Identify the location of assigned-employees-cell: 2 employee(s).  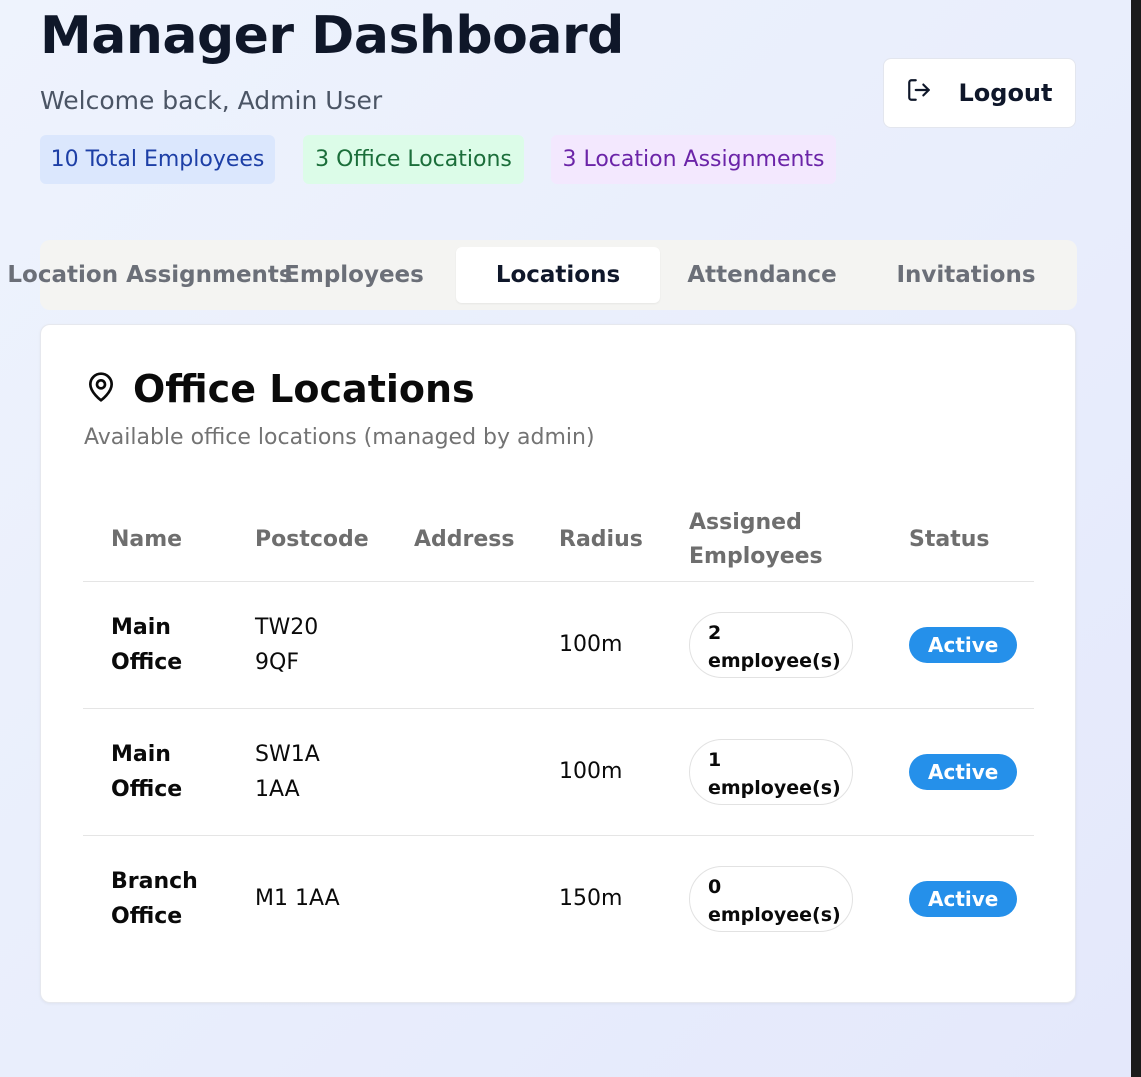
(799, 645).